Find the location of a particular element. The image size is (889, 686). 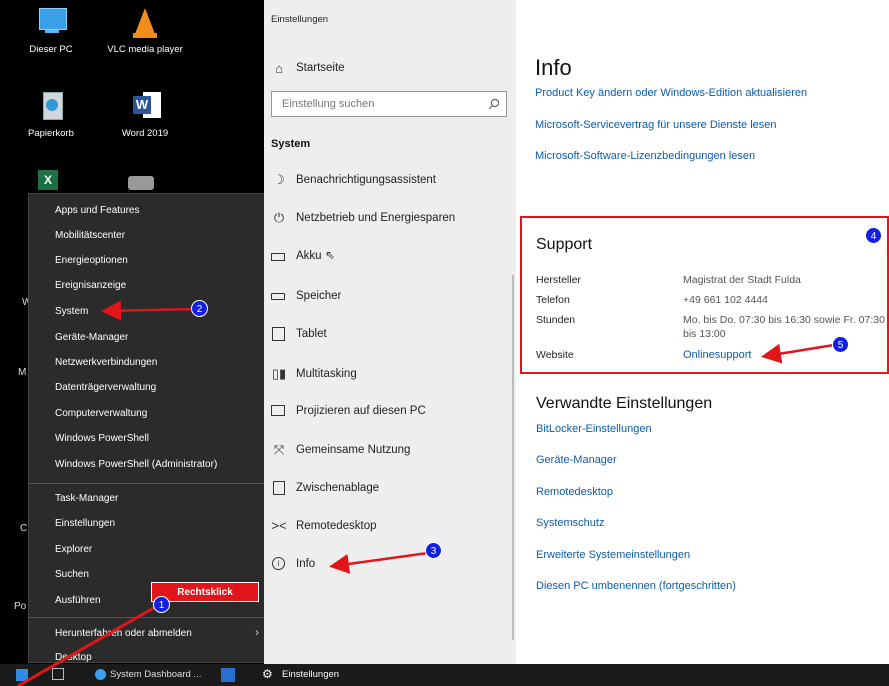

chevron-right-icon: › is located at coordinates (257, 632).